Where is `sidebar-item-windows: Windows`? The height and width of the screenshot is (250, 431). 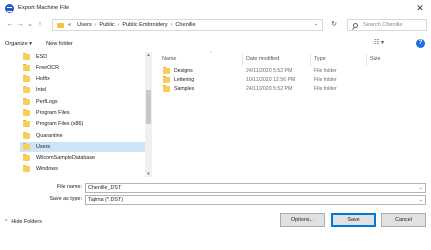 sidebar-item-windows: Windows is located at coordinates (84, 169).